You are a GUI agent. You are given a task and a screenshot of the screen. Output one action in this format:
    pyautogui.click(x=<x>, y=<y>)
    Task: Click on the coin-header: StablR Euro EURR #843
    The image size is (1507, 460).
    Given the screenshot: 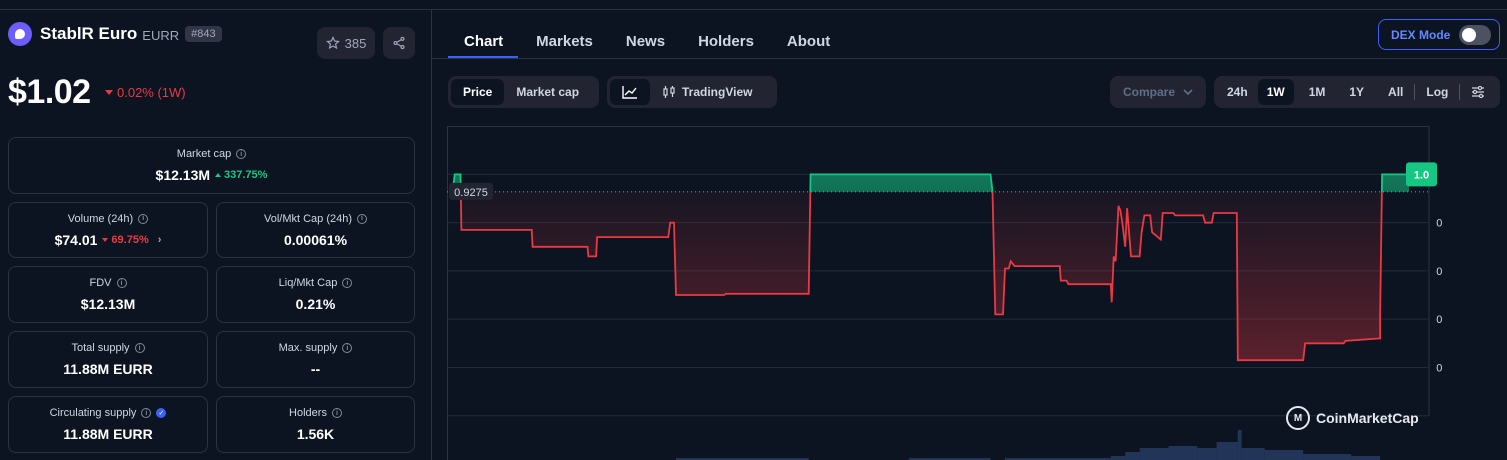 What is the action you would take?
    pyautogui.click(x=115, y=34)
    